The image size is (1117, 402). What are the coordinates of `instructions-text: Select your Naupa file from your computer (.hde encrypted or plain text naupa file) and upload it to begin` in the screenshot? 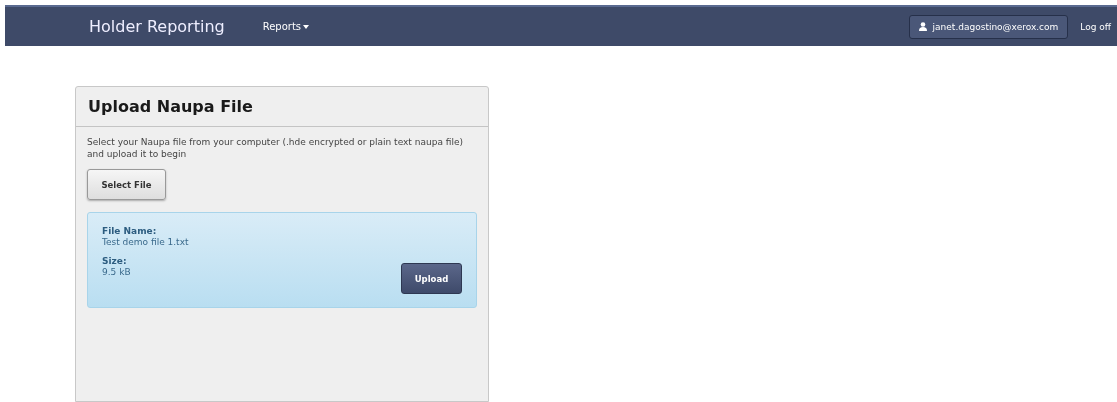 It's located at (275, 148).